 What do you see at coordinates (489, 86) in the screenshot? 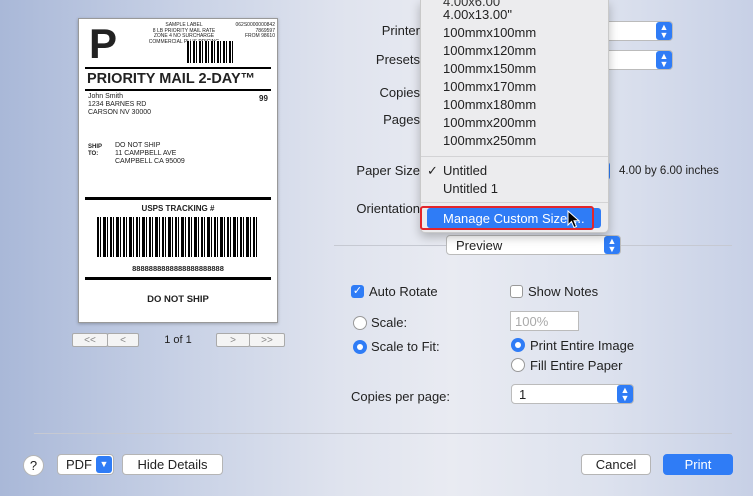
I see `menu-item-paper-size: 100mmx170mm` at bounding box center [489, 86].